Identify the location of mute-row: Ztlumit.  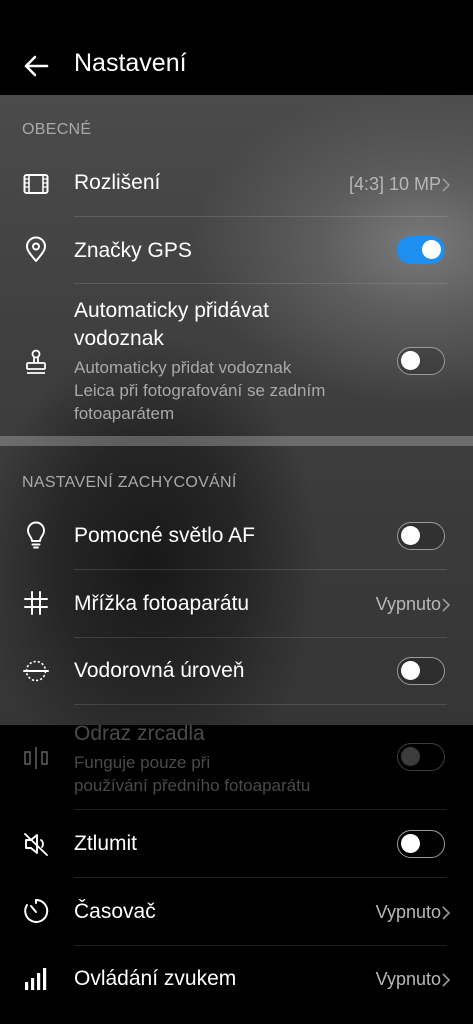
(236, 844).